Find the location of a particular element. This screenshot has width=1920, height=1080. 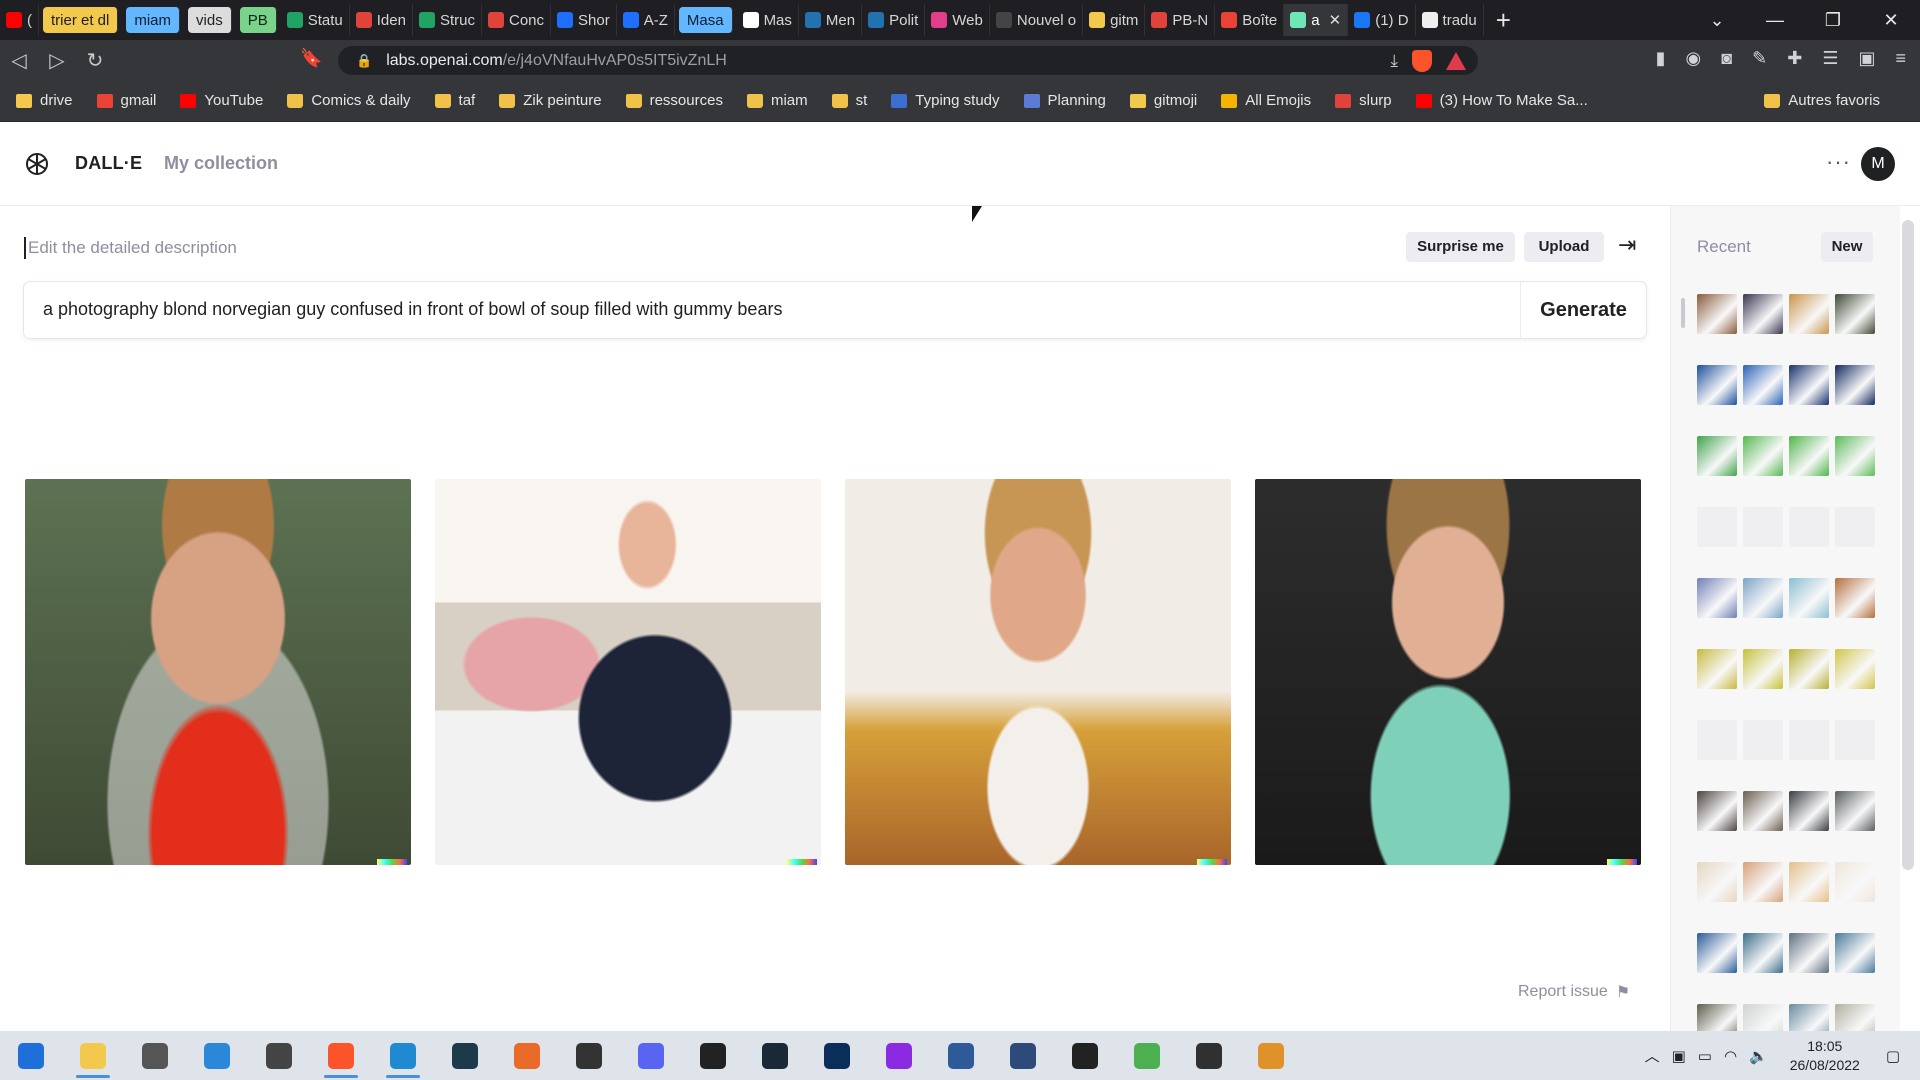

bookmark-item: ressources is located at coordinates (674, 100).